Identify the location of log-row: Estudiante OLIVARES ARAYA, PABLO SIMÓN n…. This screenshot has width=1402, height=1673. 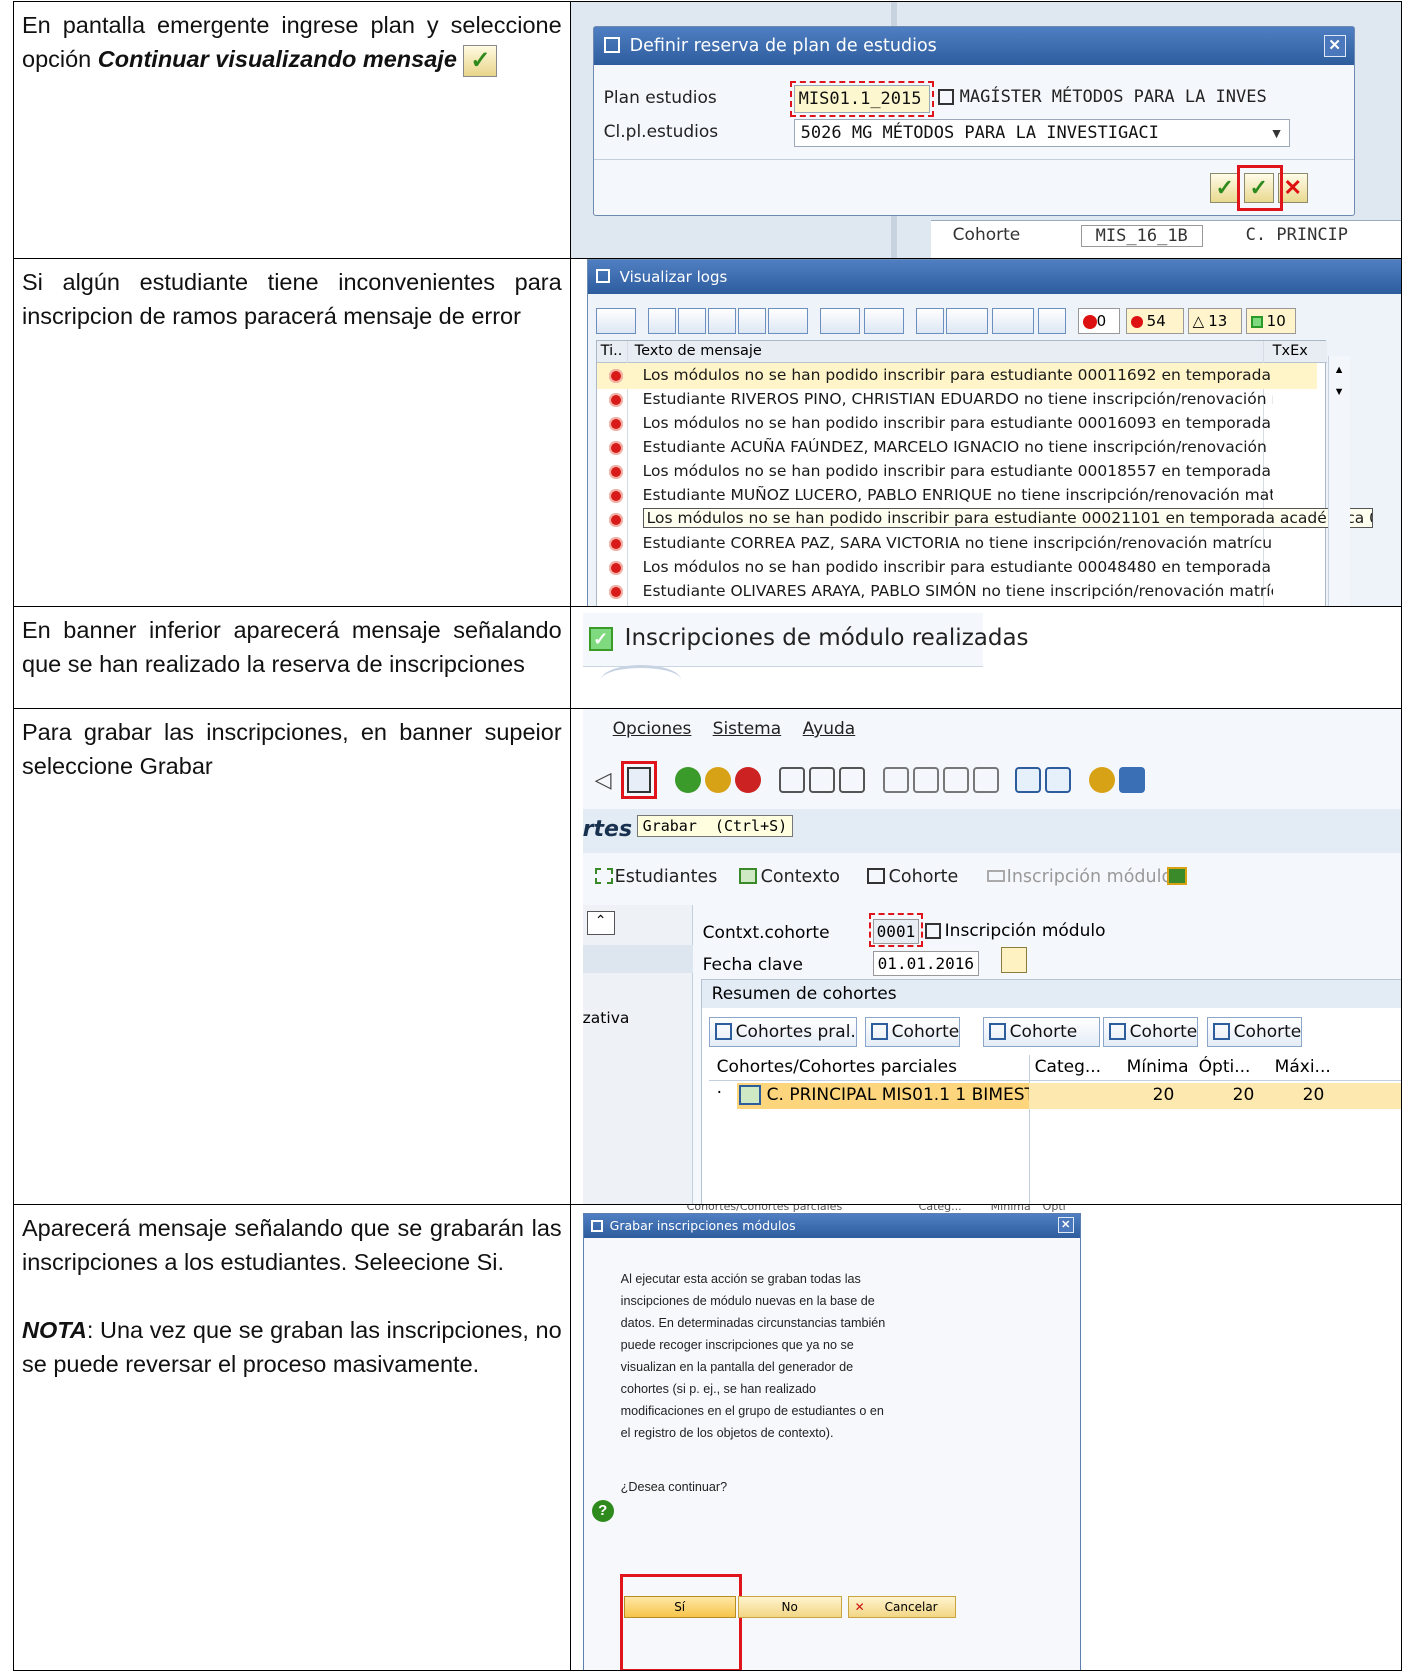
(957, 592).